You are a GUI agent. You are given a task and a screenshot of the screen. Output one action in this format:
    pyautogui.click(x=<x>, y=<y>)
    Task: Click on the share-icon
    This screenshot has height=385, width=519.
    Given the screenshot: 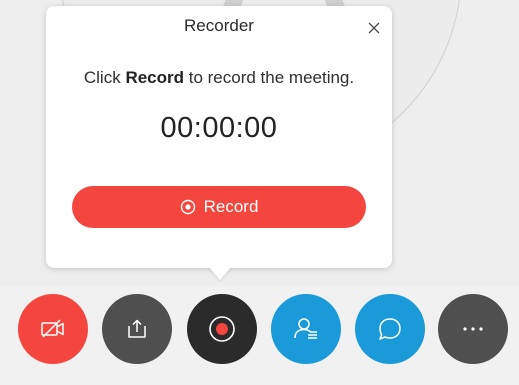 What is the action you would take?
    pyautogui.click(x=137, y=328)
    